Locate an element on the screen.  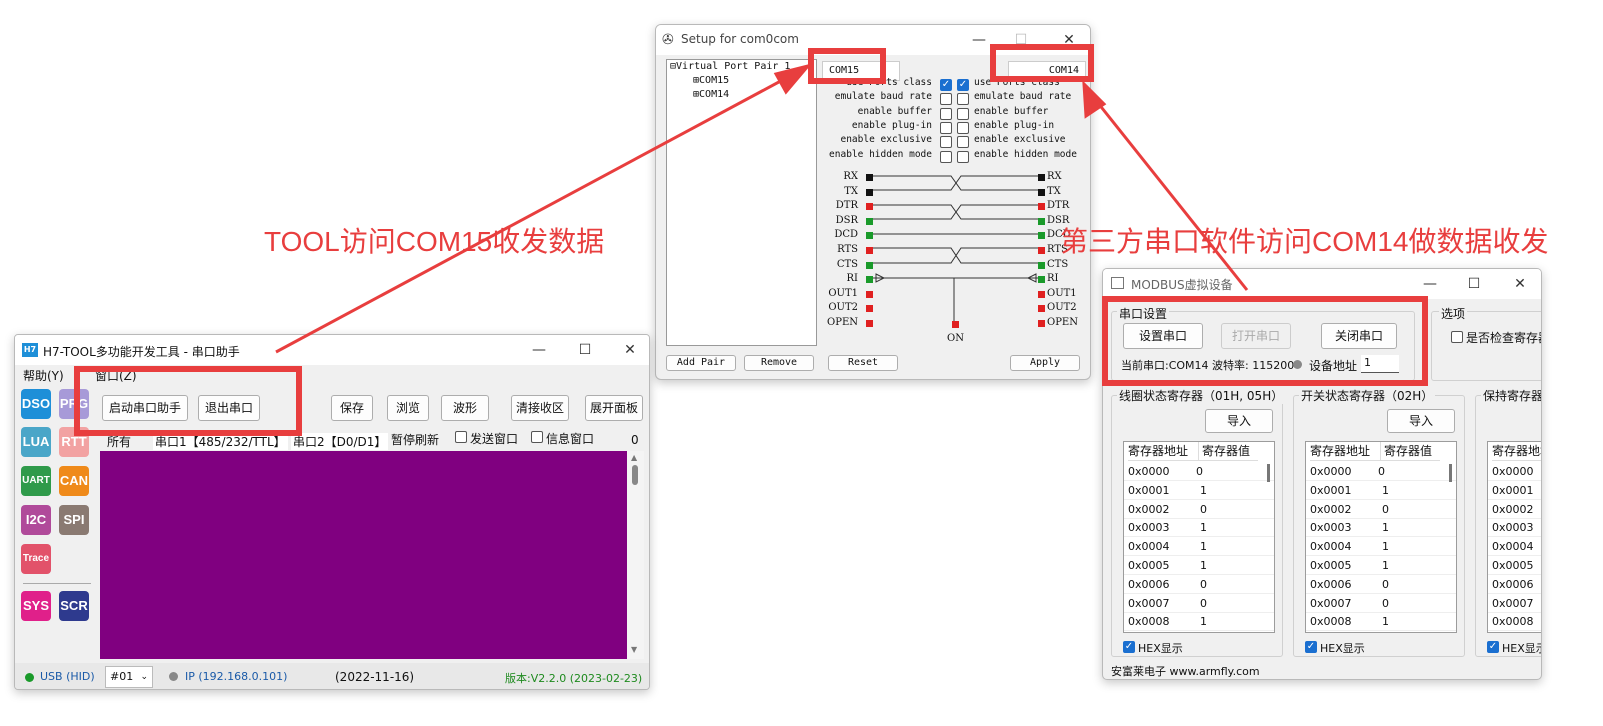
highlight-com14 is located at coordinates (1042, 63).